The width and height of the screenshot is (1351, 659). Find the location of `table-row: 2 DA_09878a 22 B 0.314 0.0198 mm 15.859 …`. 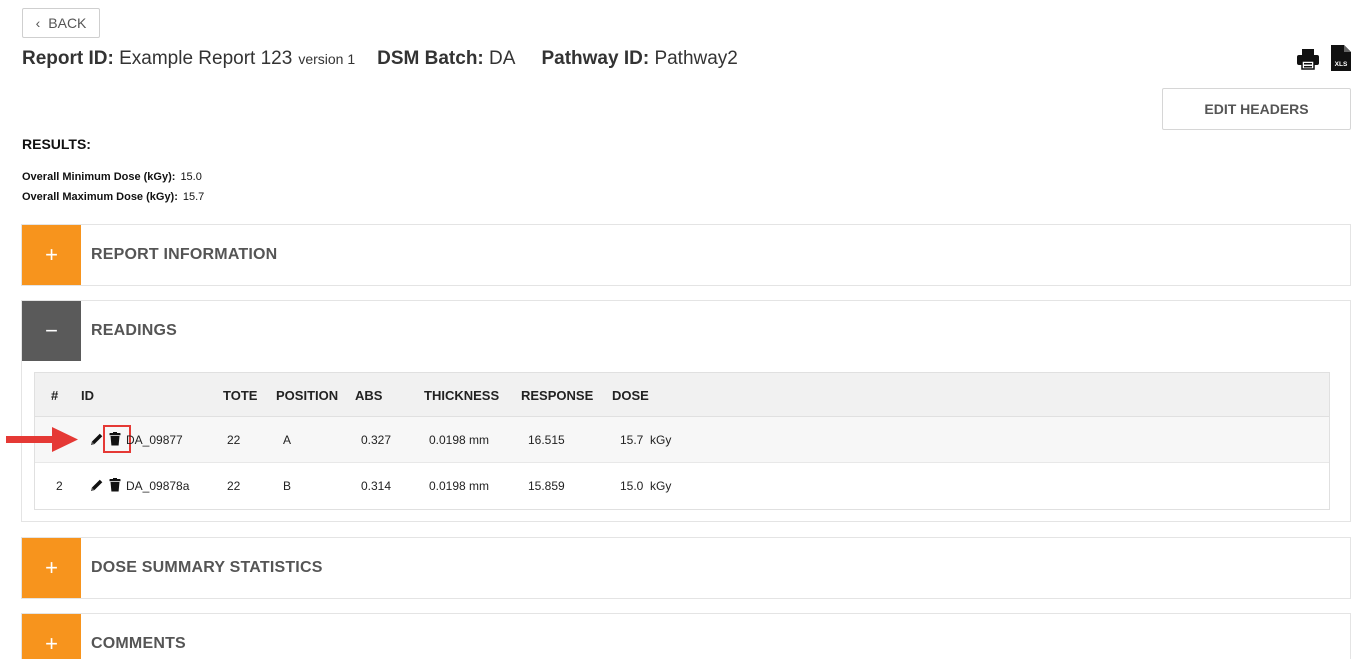

table-row: 2 DA_09878a 22 B 0.314 0.0198 mm 15.859 … is located at coordinates (682, 486).